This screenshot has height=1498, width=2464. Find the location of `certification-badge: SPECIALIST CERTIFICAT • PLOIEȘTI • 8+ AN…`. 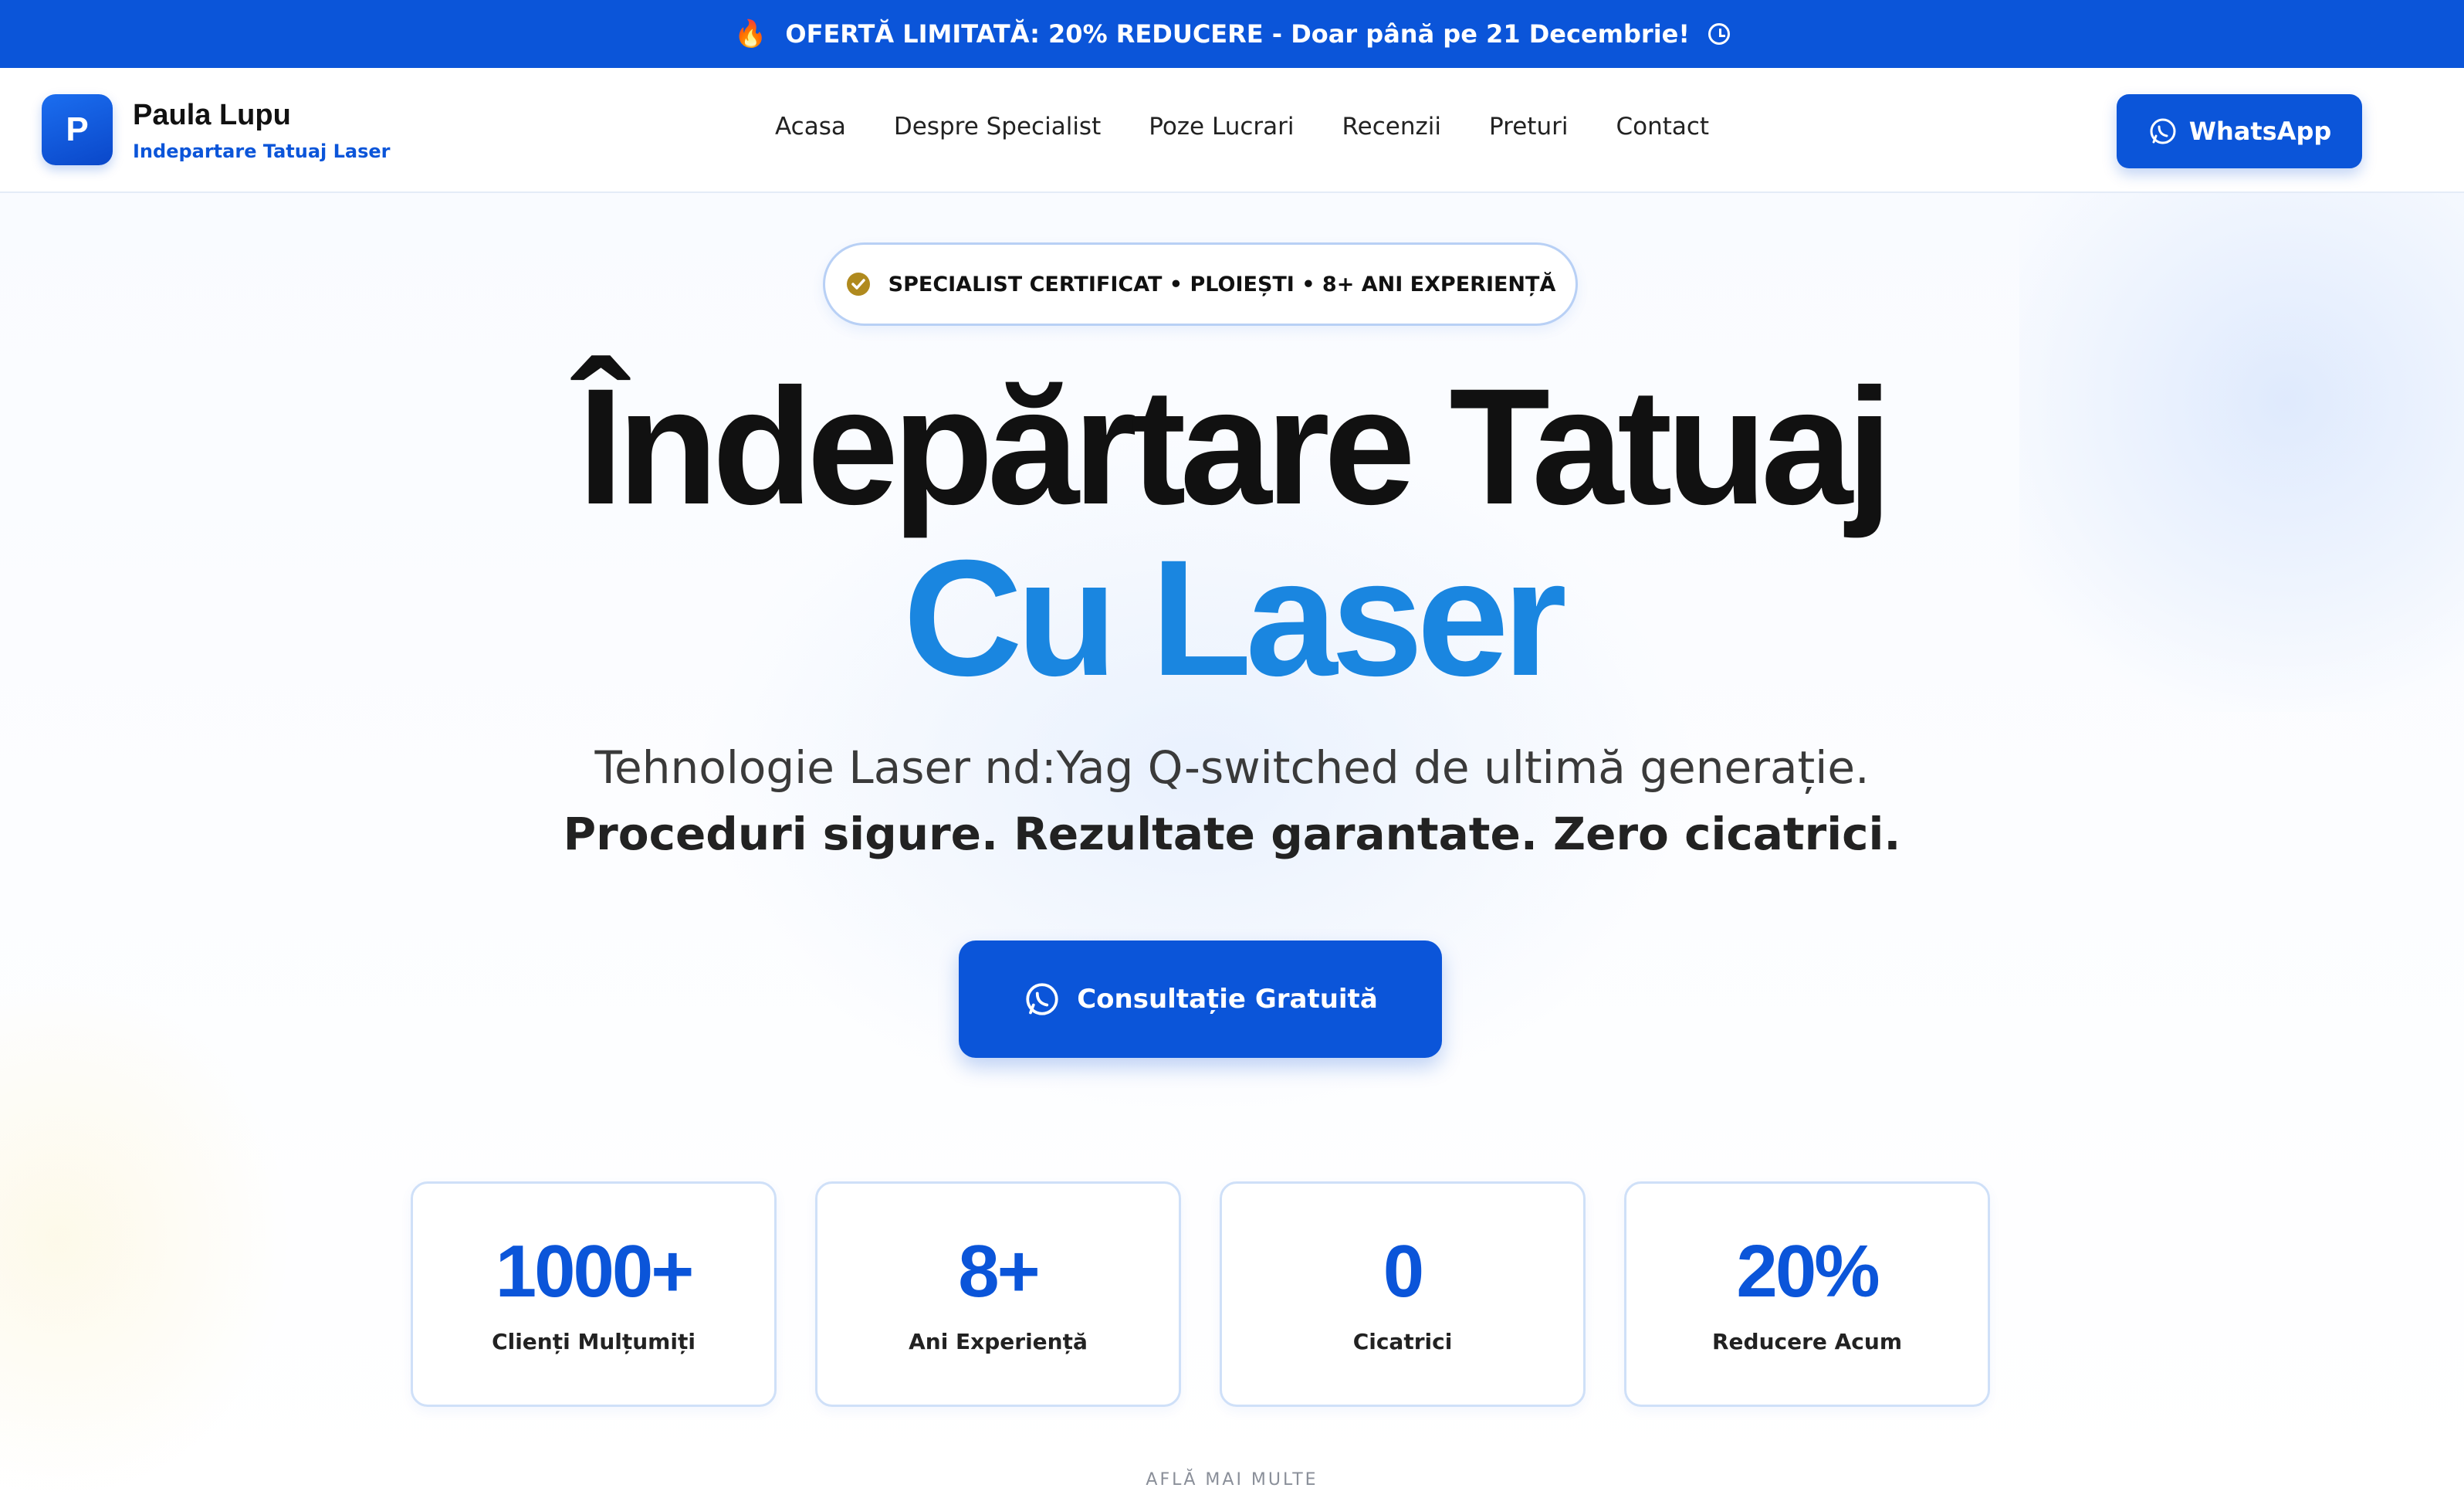

certification-badge: SPECIALIST CERTIFICAT • PLOIEȘTI • 8+ AN… is located at coordinates (1200, 284).